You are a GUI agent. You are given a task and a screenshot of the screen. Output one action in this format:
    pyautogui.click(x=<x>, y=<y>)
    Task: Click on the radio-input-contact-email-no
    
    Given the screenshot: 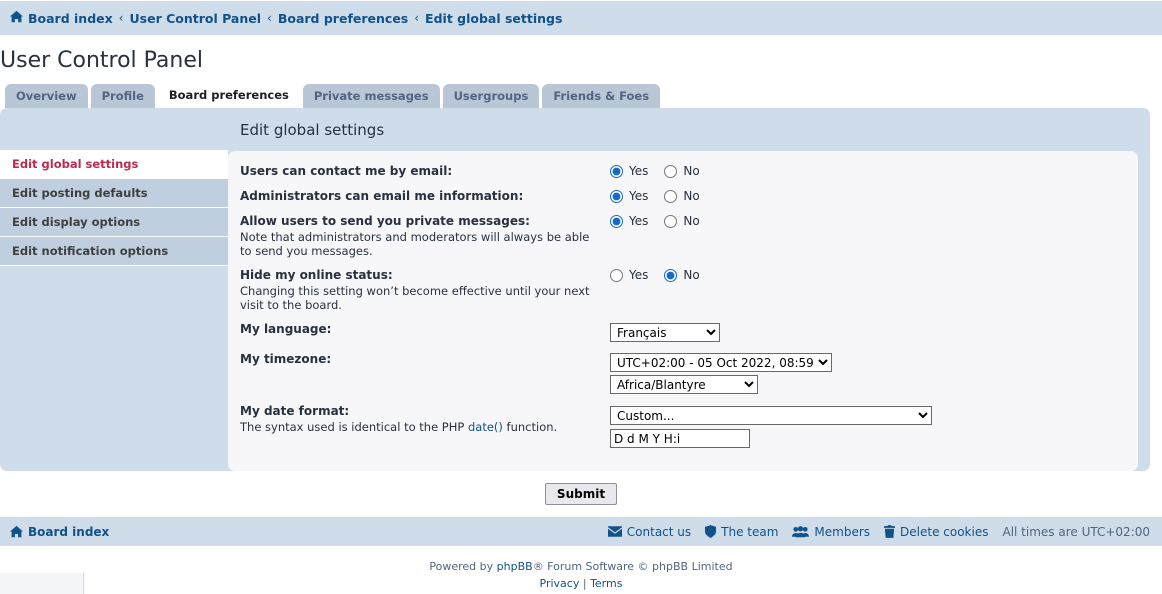 What is the action you would take?
    pyautogui.click(x=671, y=171)
    